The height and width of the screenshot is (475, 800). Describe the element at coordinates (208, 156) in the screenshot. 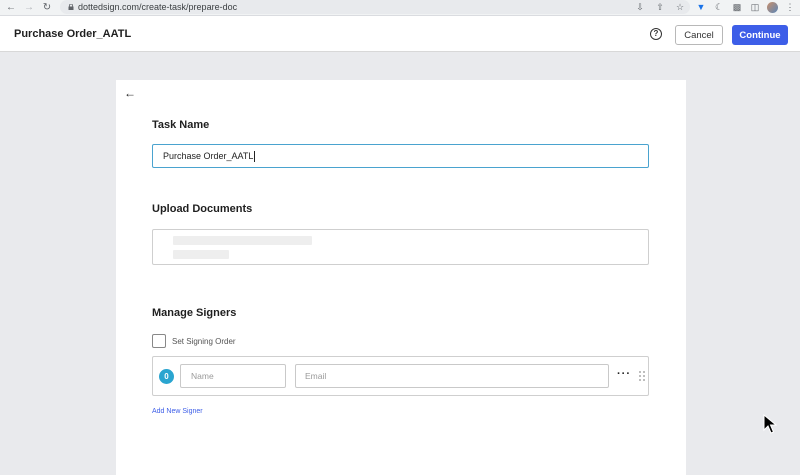

I see `task-name-value: Purchase Order_AATL` at that location.